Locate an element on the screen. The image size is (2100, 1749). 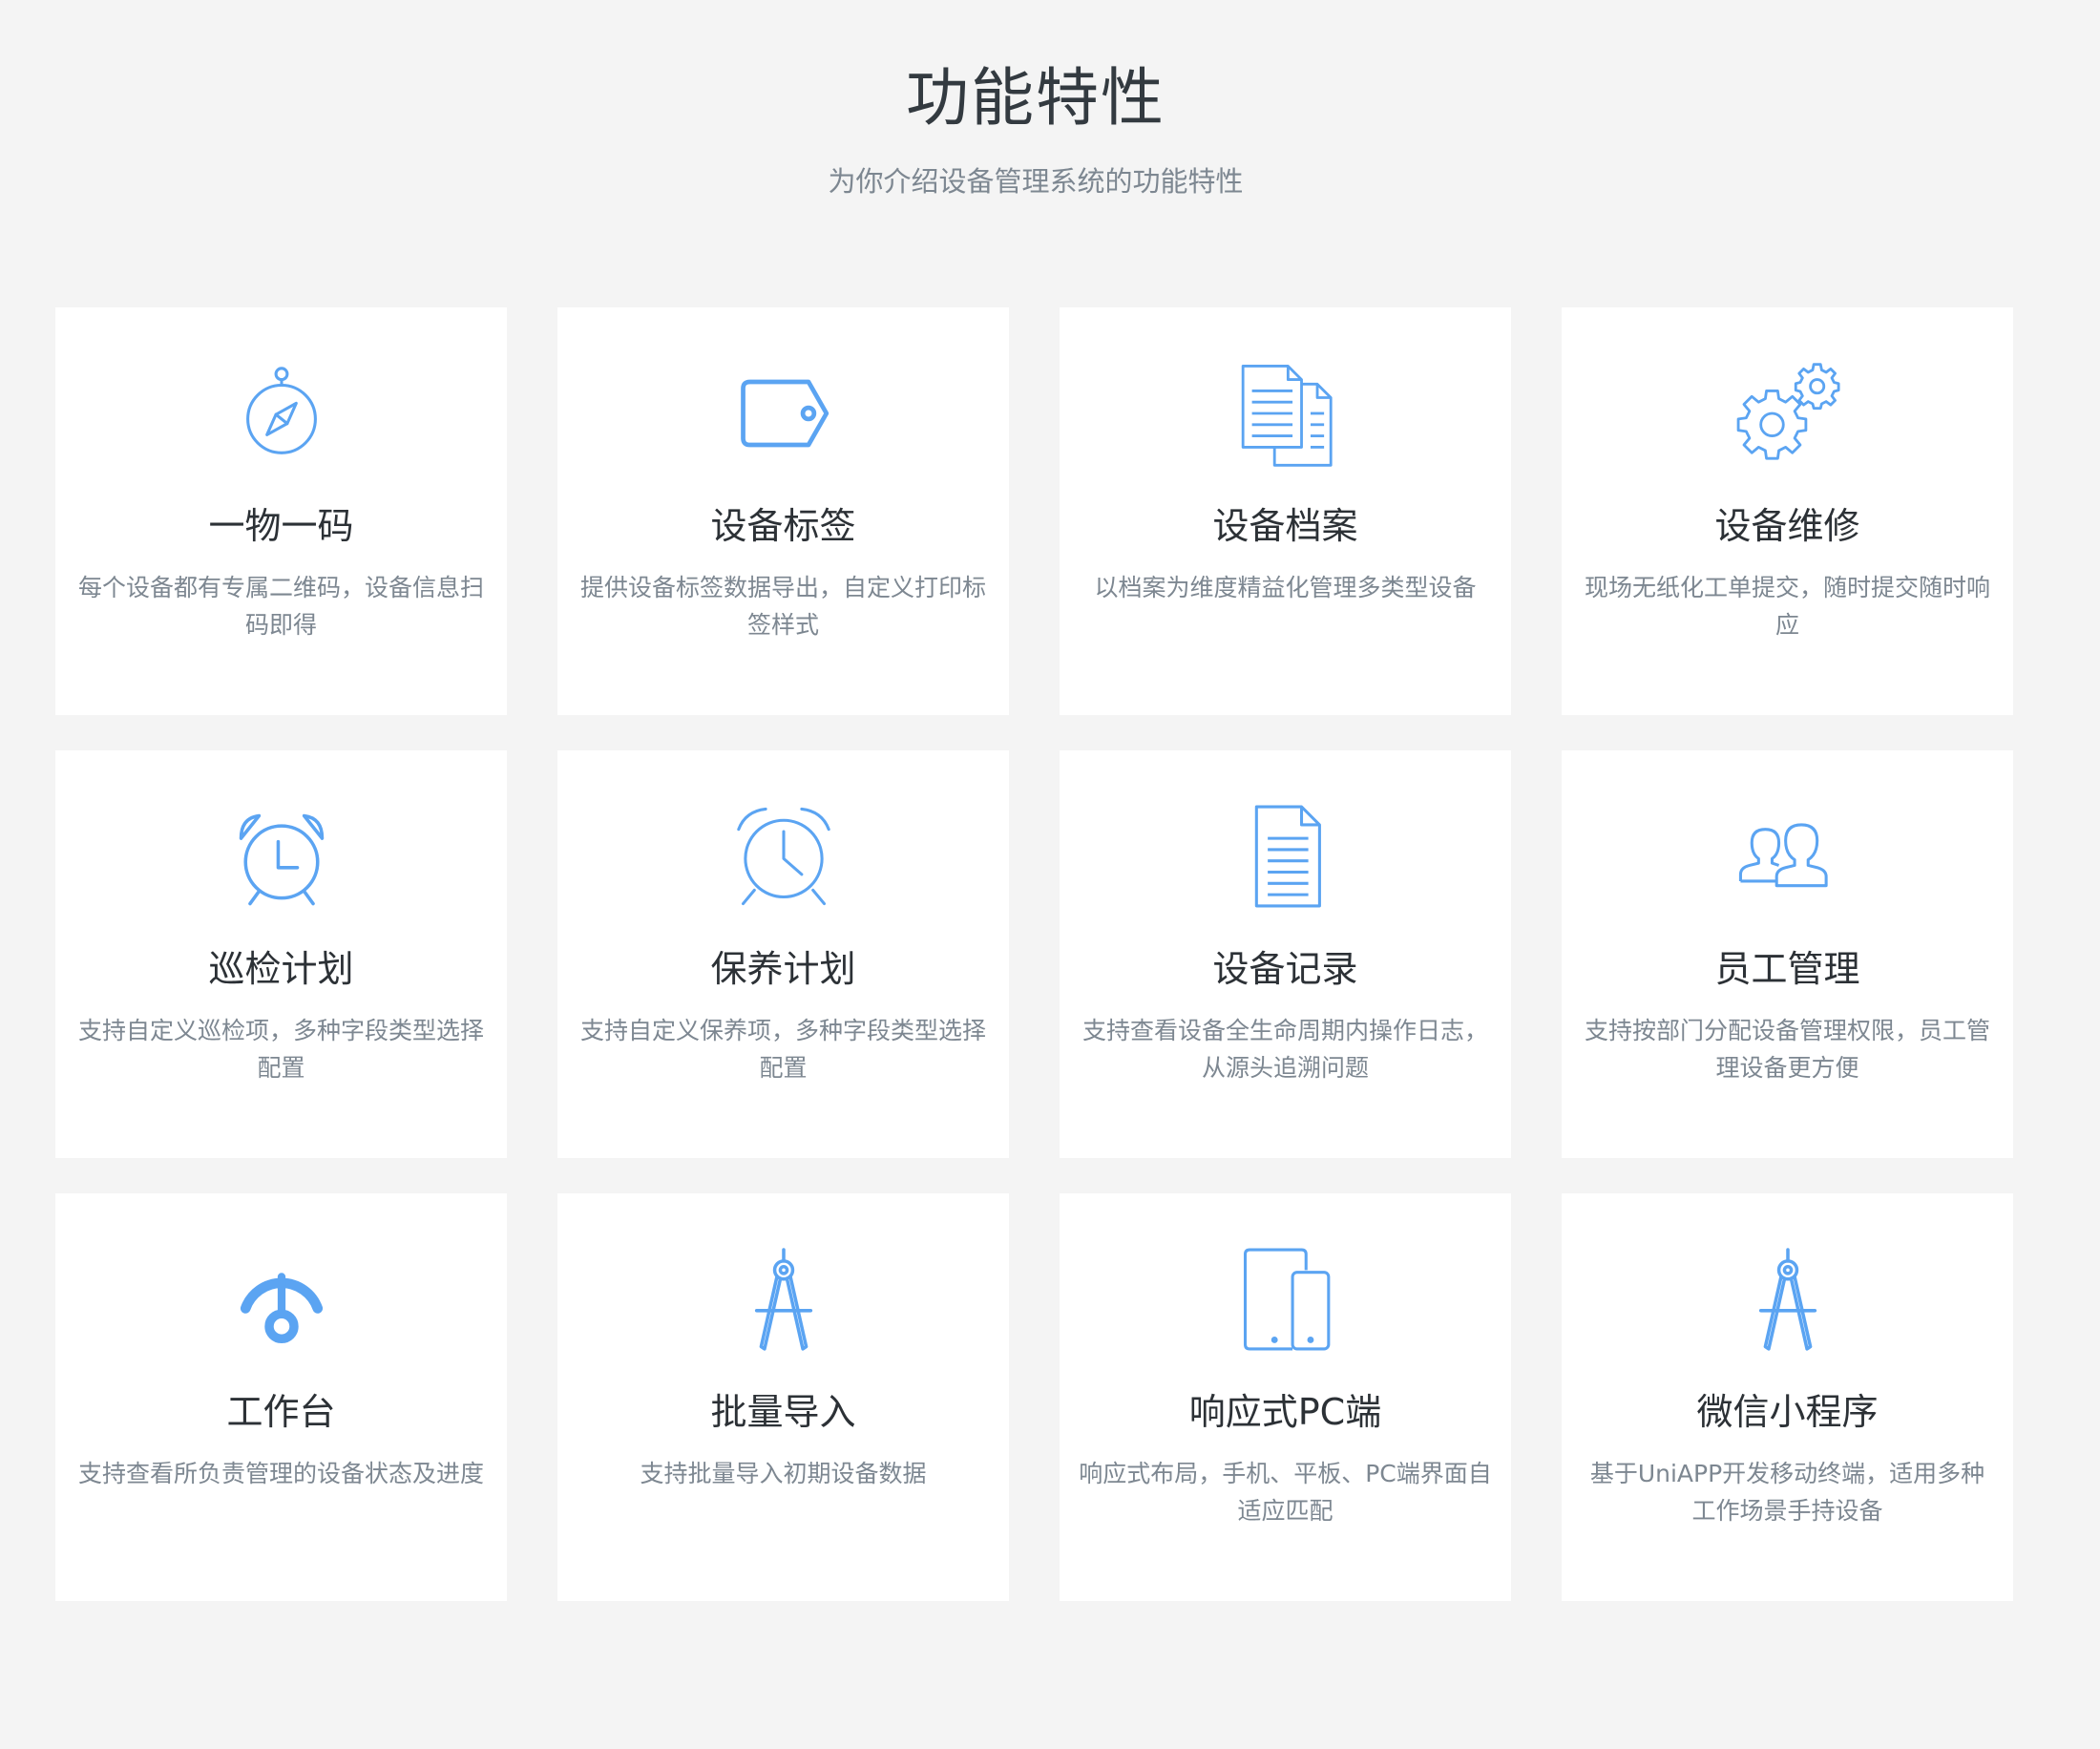
feature-description: 每个设备都有专属二维码，设备信息扫码即得 is located at coordinates (281, 606).